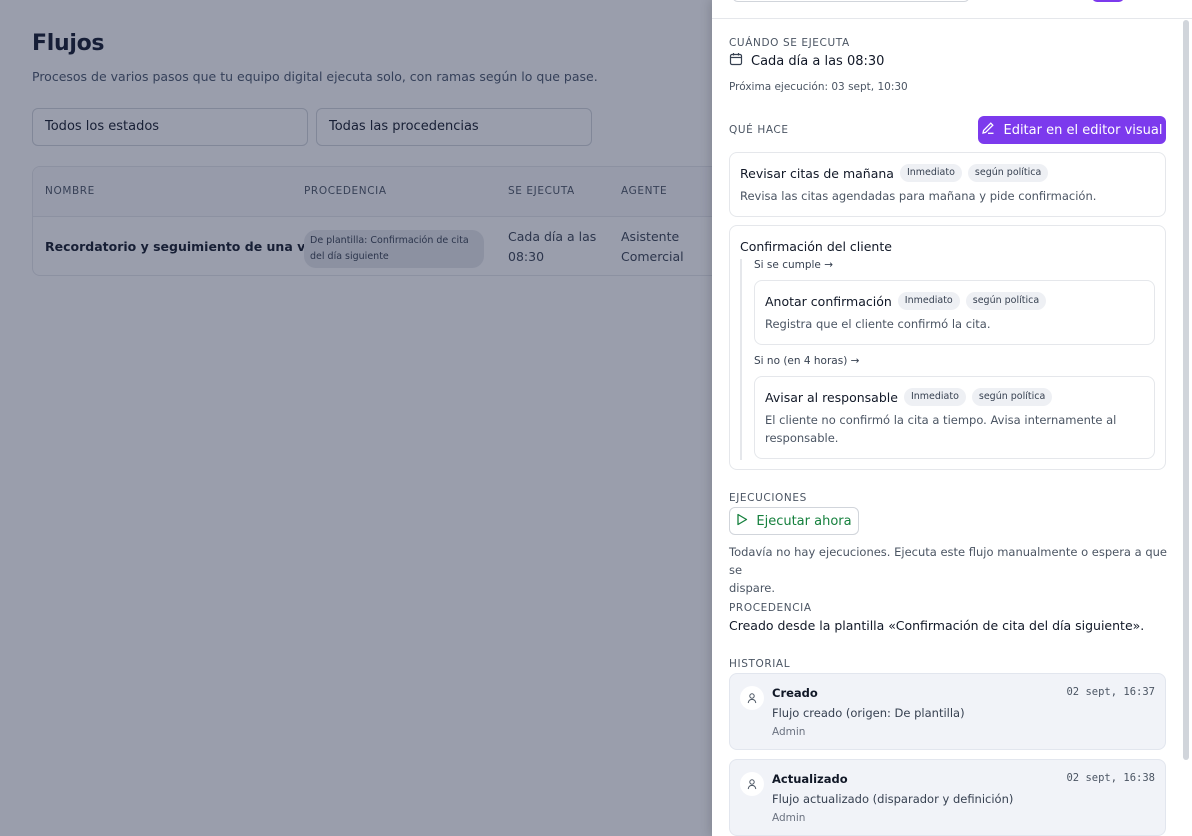 The image size is (1192, 836). What do you see at coordinates (868, 713) in the screenshot?
I see `history-text: Flujo creado (origen: De plantilla)` at bounding box center [868, 713].